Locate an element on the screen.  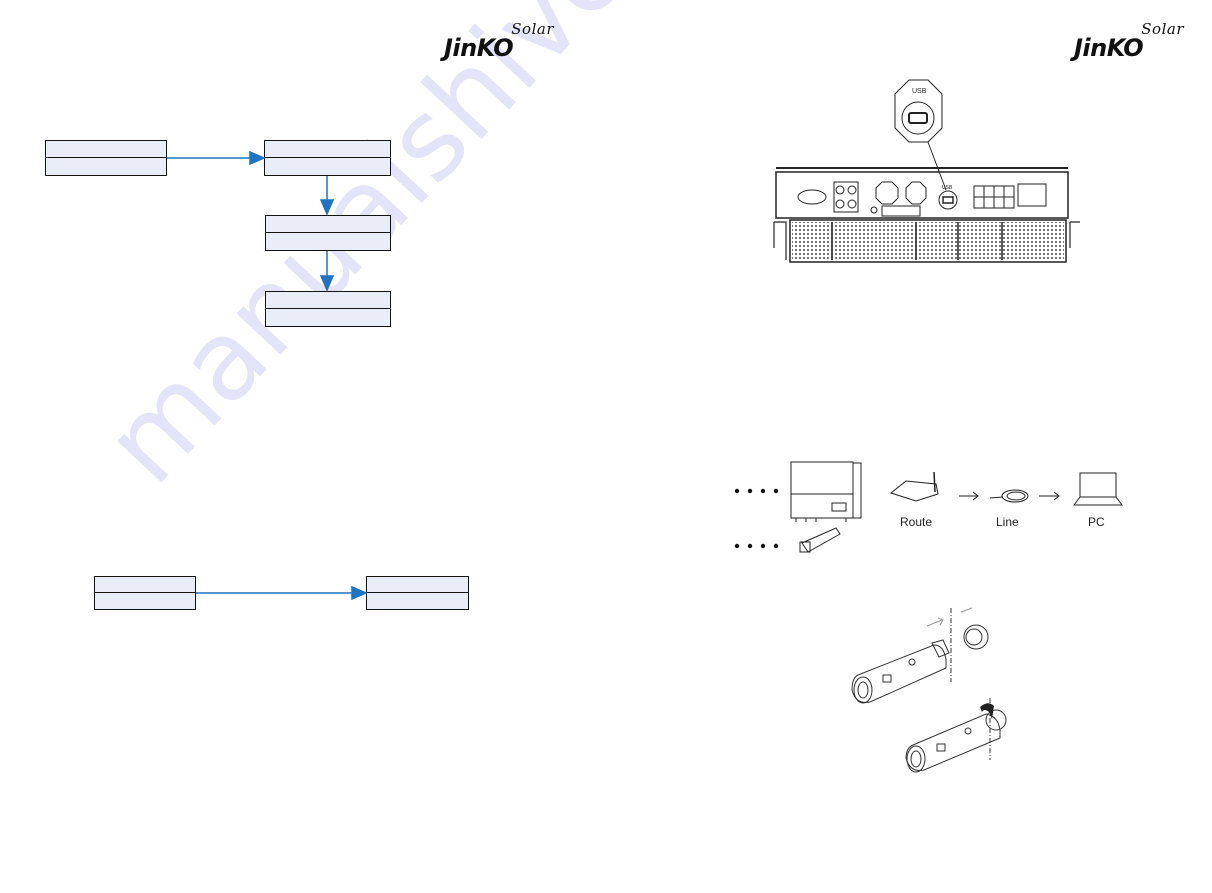
dongle-install-drawing is located at coordinates (929, 690).